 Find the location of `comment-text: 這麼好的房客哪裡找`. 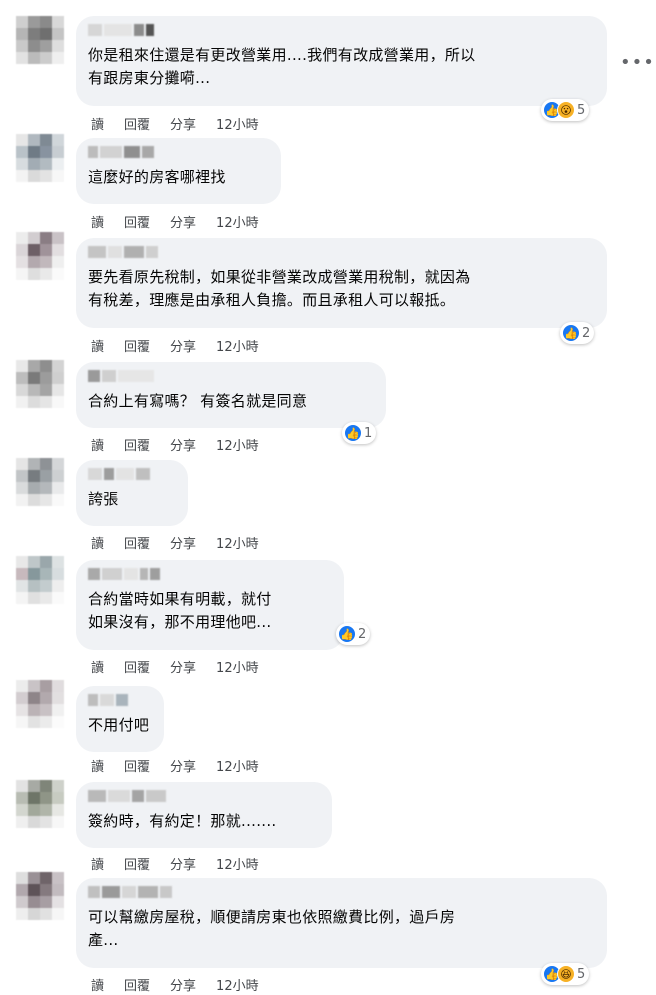

comment-text: 這麼好的房客哪裡找 is located at coordinates (157, 177).